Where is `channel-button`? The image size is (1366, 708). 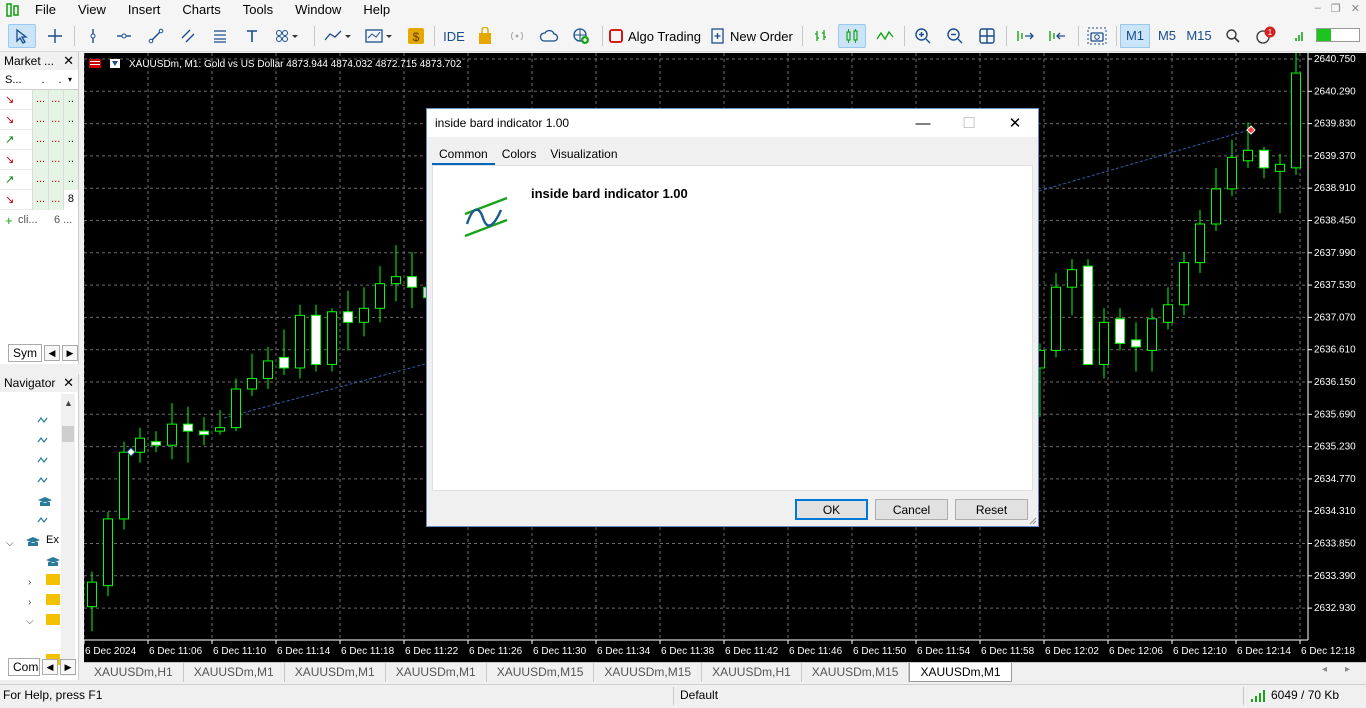 channel-button is located at coordinates (188, 36).